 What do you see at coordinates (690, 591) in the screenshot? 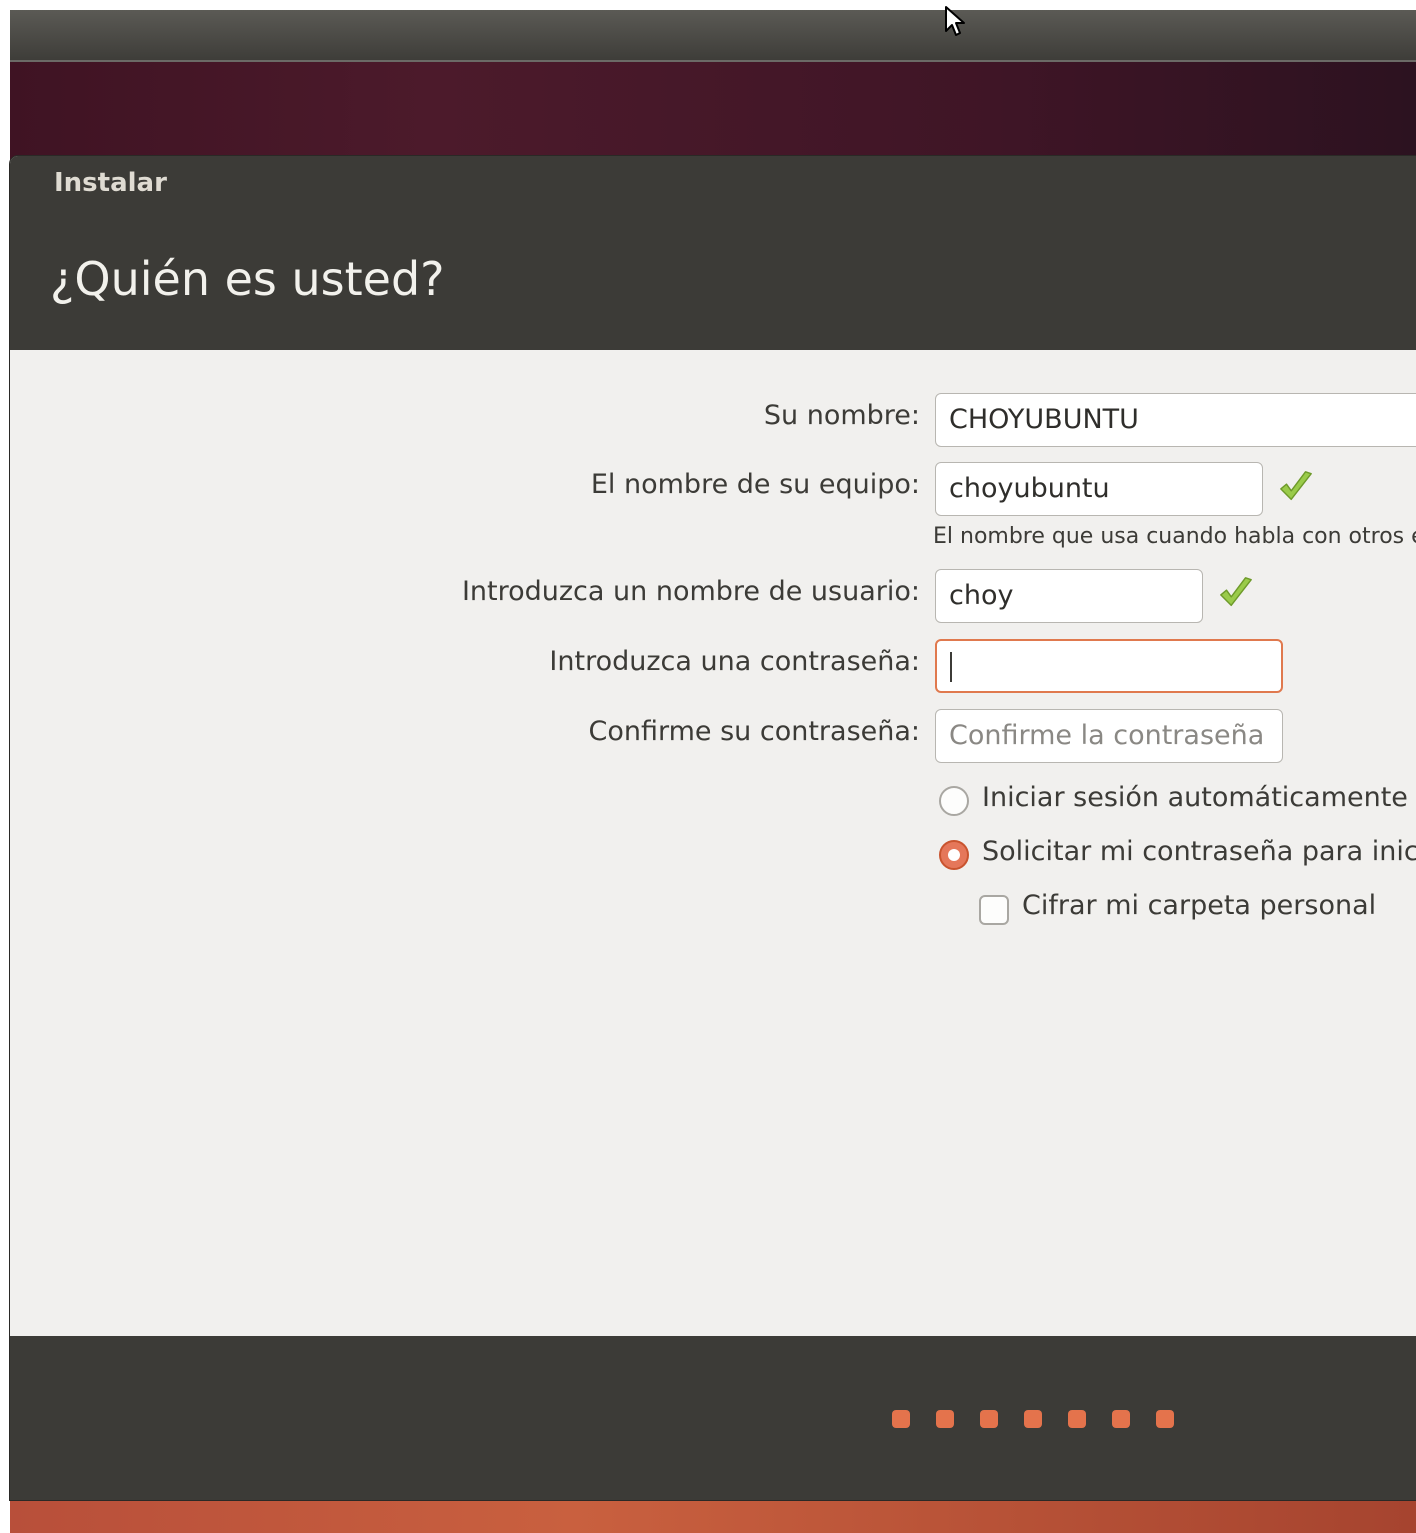
I see `username-label: Introduzca un nombre de usuario:` at bounding box center [690, 591].